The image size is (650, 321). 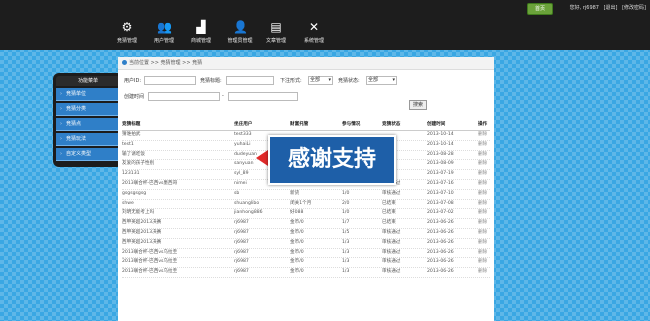 What do you see at coordinates (150, 262) in the screenshot?
I see `table-cell: 2013联合杯-巴西vs乌拉圭` at bounding box center [150, 262].